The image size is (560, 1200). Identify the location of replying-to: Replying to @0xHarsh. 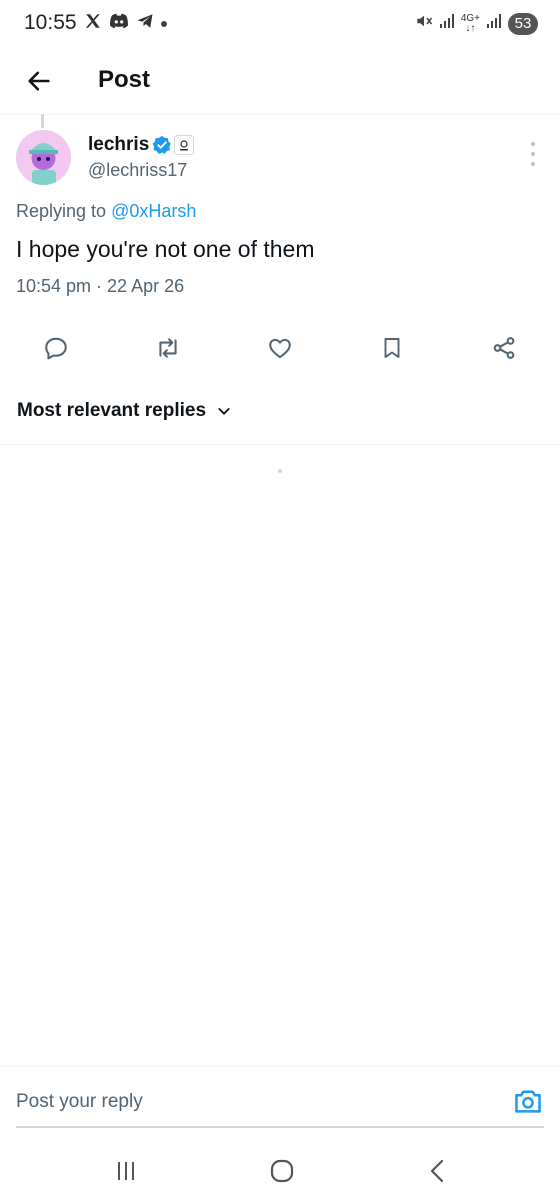
(106, 211).